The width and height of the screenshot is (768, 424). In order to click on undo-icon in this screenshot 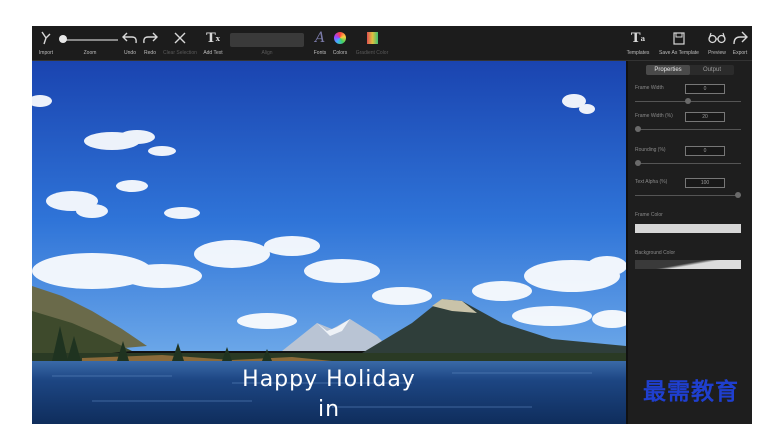, I will do `click(130, 38)`.